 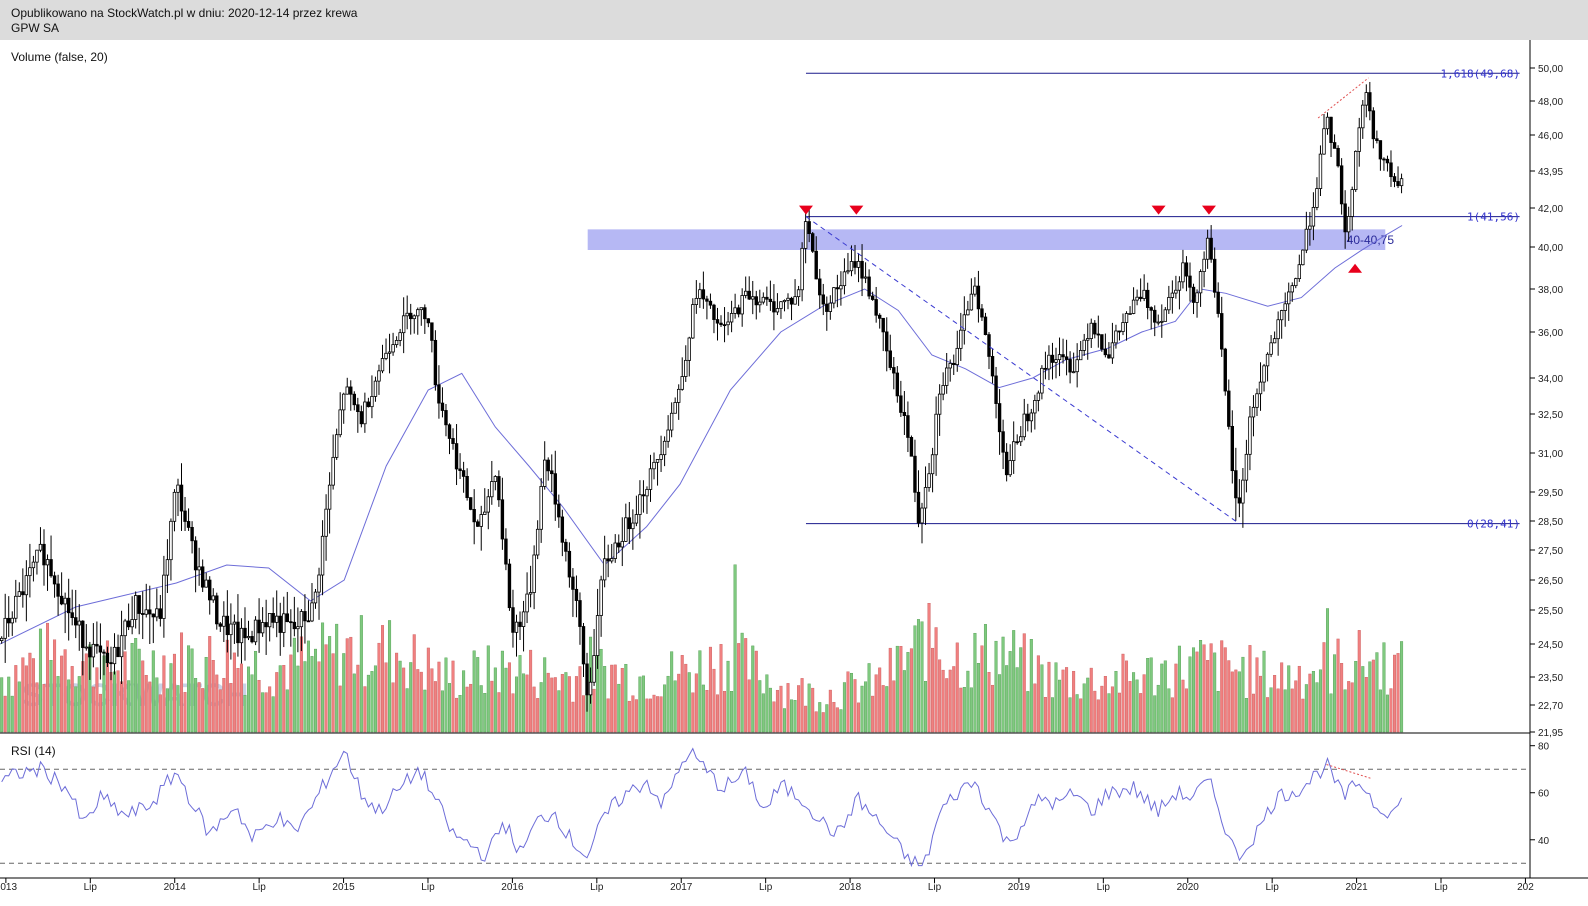 What do you see at coordinates (990, 239) in the screenshot?
I see `resistance-zone: 40-40,75` at bounding box center [990, 239].